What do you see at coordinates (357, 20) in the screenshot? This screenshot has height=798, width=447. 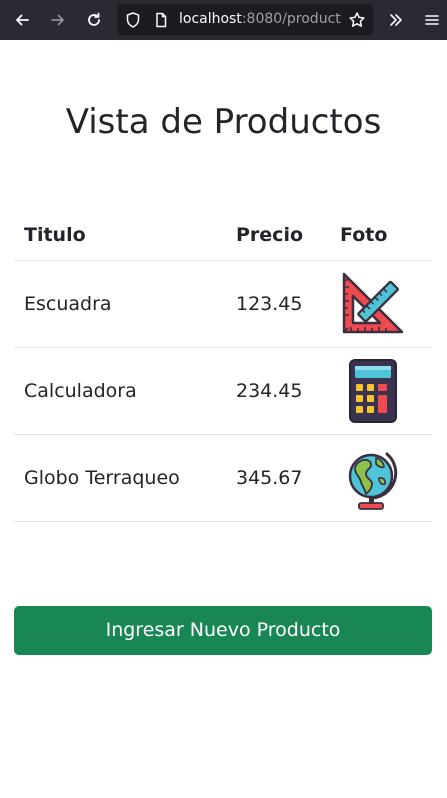 I see `star-icon` at bounding box center [357, 20].